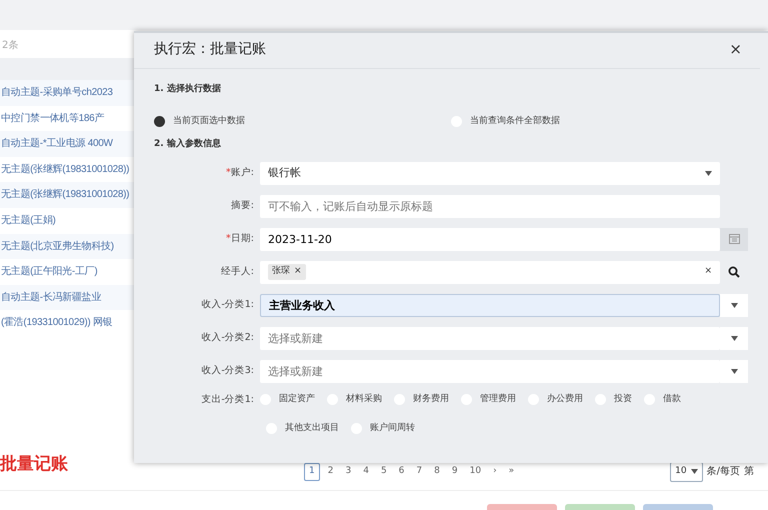 The height and width of the screenshot is (510, 768). Describe the element at coordinates (565, 399) in the screenshot. I see `radio-label: 办公费用` at that location.